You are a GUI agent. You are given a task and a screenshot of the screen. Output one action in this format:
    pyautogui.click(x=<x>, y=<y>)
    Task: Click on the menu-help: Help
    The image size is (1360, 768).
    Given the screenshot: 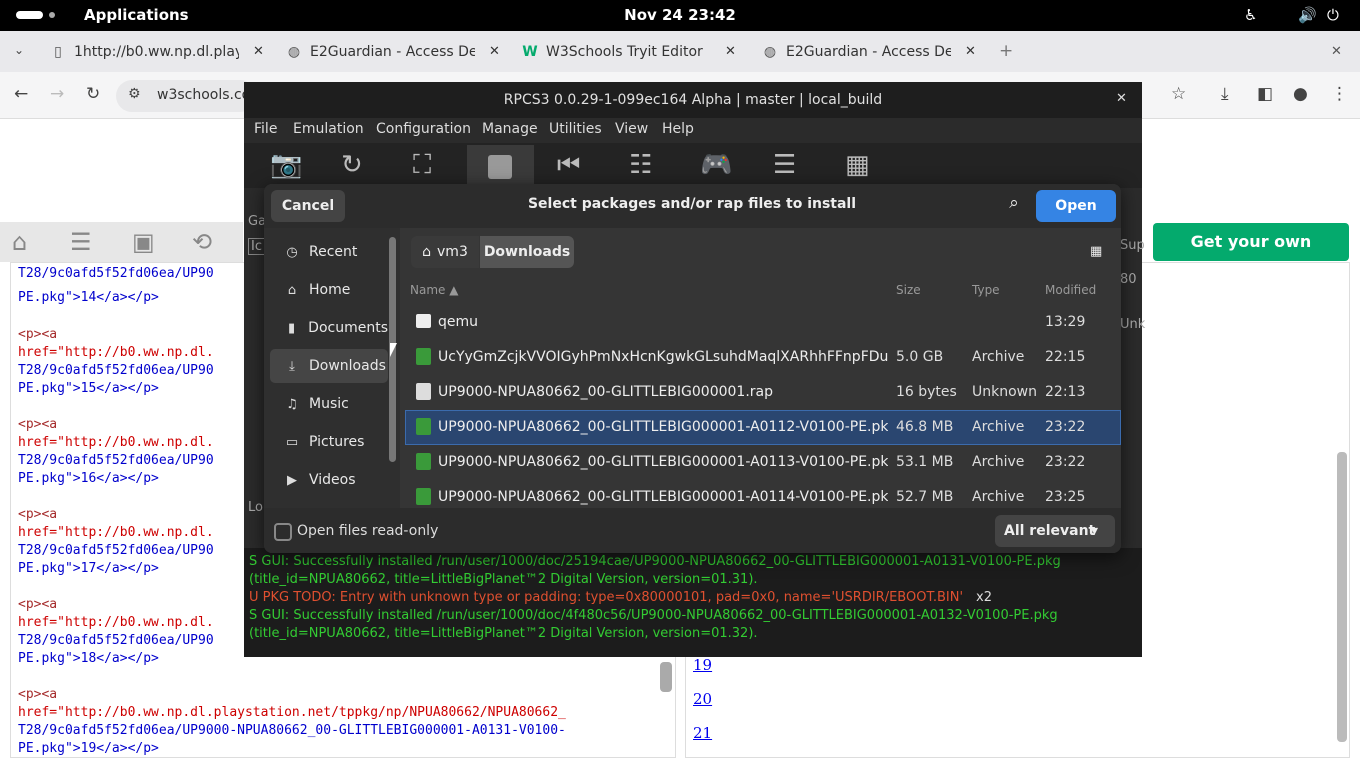 What is the action you would take?
    pyautogui.click(x=678, y=129)
    